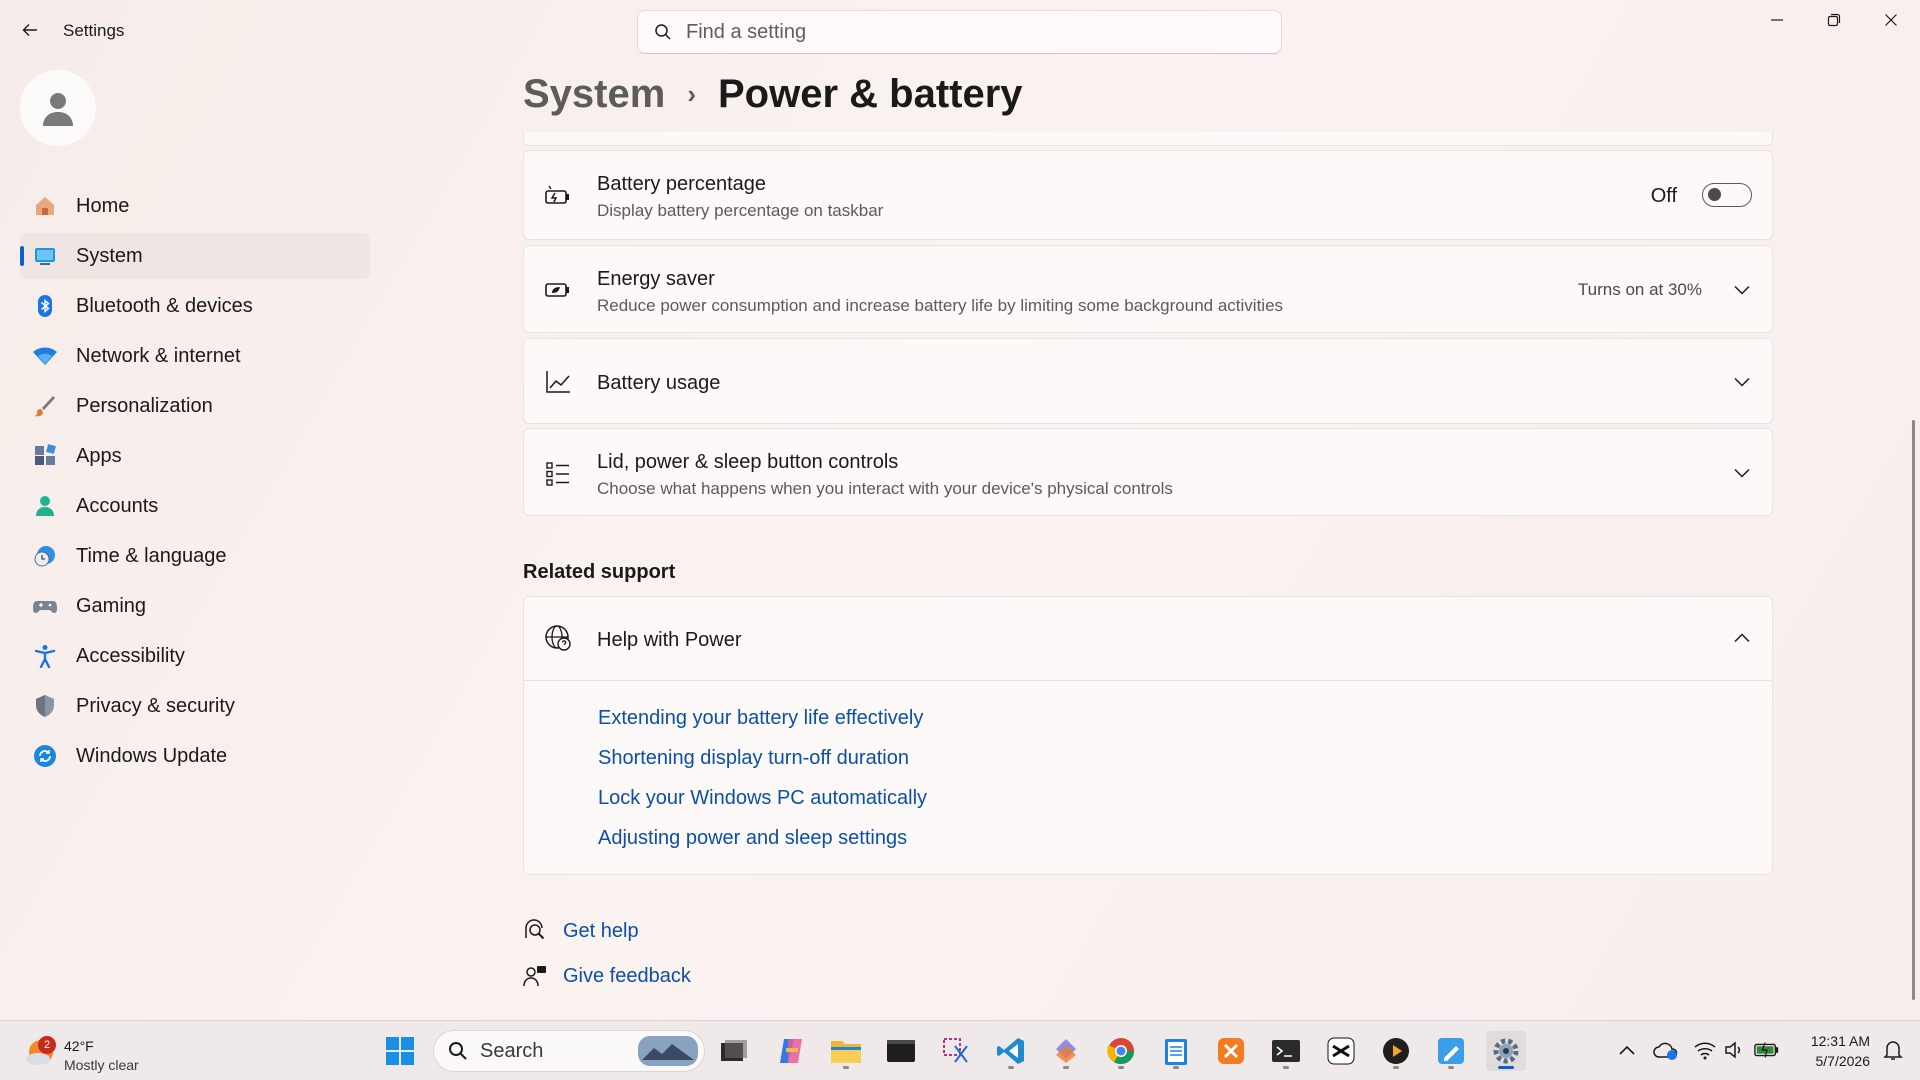 Image resolution: width=1920 pixels, height=1080 pixels. Describe the element at coordinates (195, 256) in the screenshot. I see `sidebar-item-system: System` at that location.